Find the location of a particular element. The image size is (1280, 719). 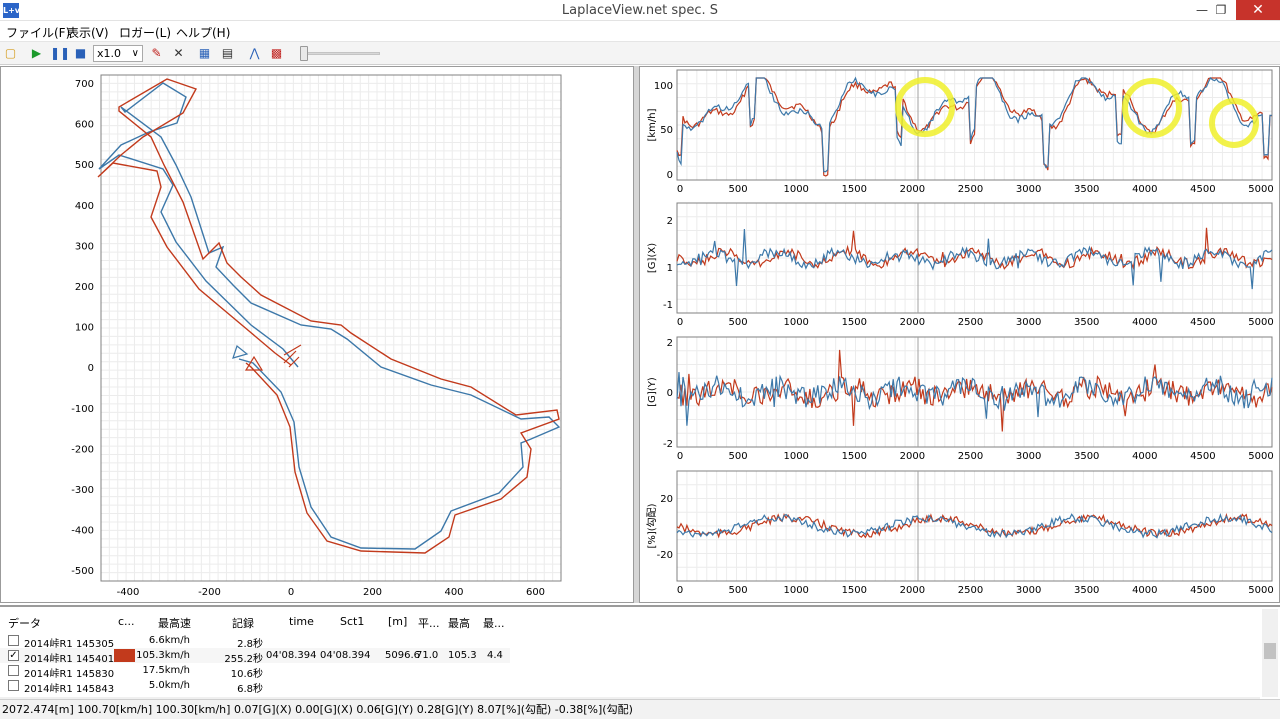

chart-y-tick-label: -2 is located at coordinates (668, 444).